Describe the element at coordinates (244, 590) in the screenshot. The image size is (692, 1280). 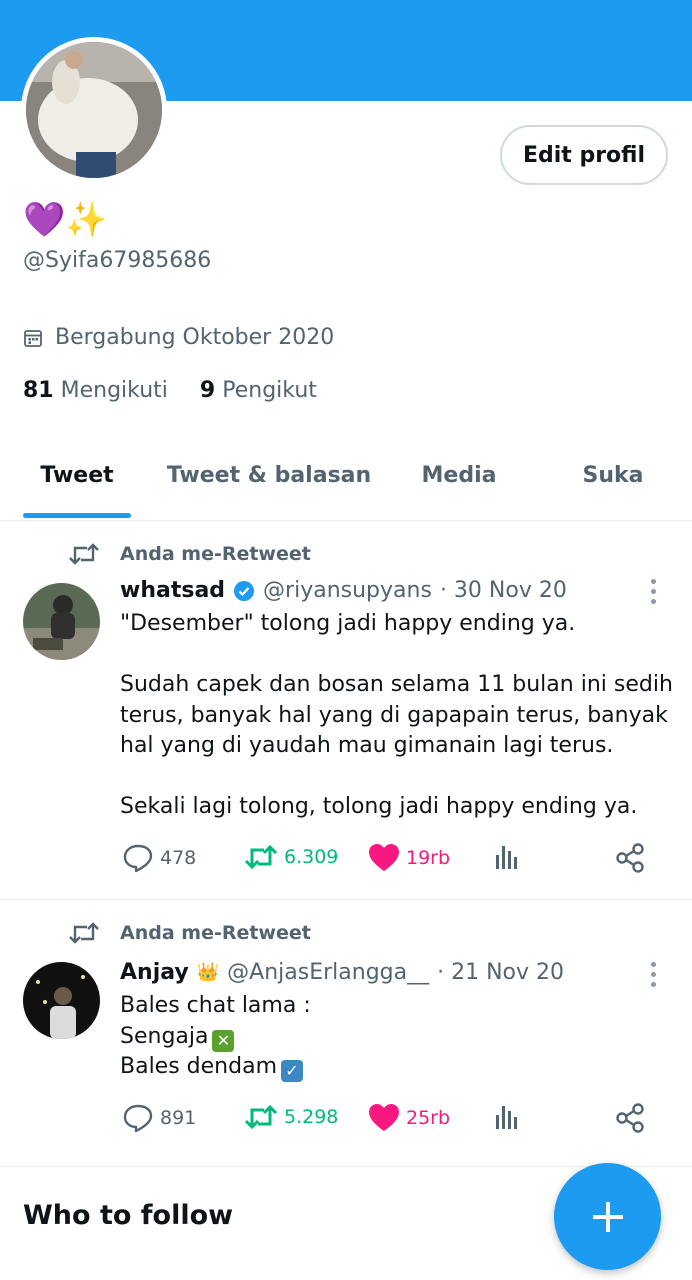
I see `verified-badge-icon` at that location.